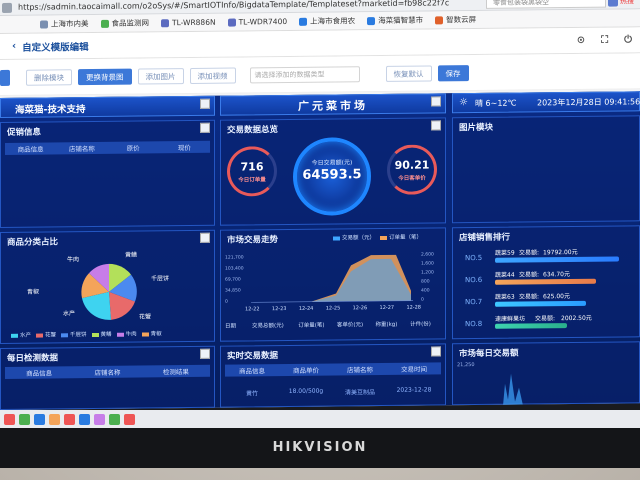 The image size is (640, 480). I want to click on y-axis-right: 2,600 1,600 1,200 800 400 0, so click(427, 277).